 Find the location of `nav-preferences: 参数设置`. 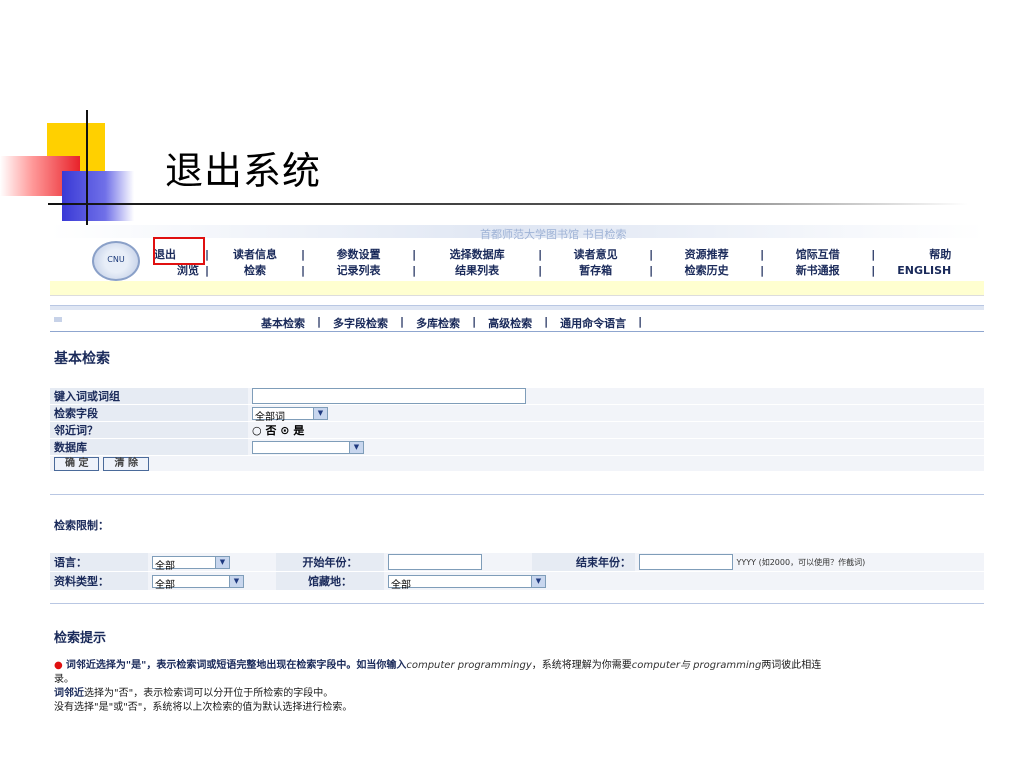

nav-preferences: 参数设置 is located at coordinates (358, 254).